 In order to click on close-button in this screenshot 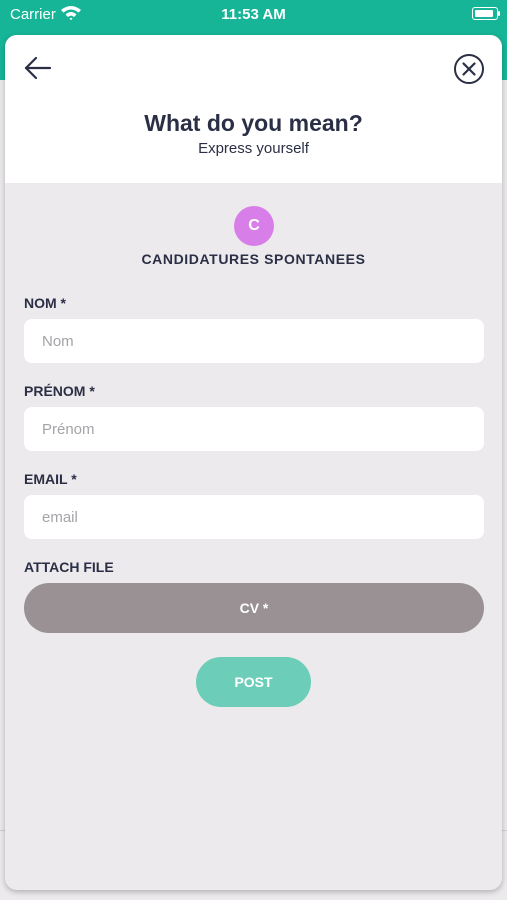, I will do `click(469, 69)`.